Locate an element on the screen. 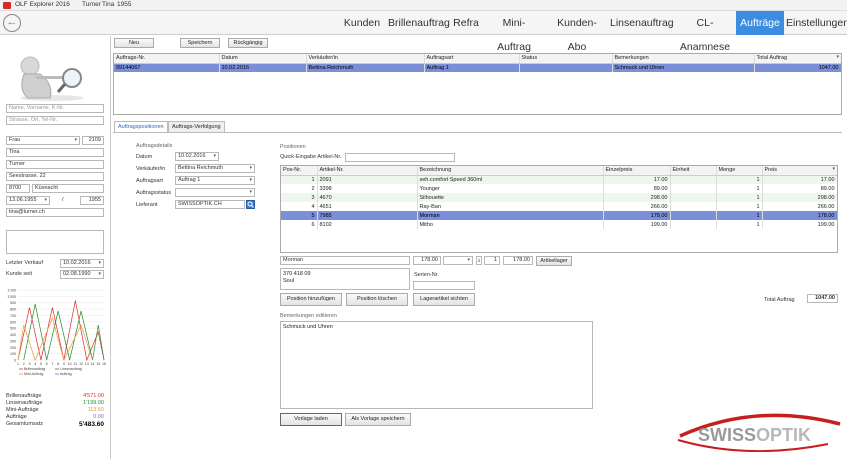 The height and width of the screenshot is (459, 847). new-button: Neu is located at coordinates (134, 43).